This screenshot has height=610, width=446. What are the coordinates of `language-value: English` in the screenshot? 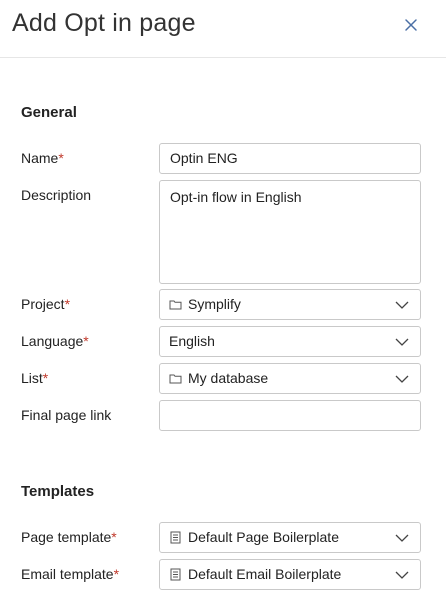 It's located at (192, 341).